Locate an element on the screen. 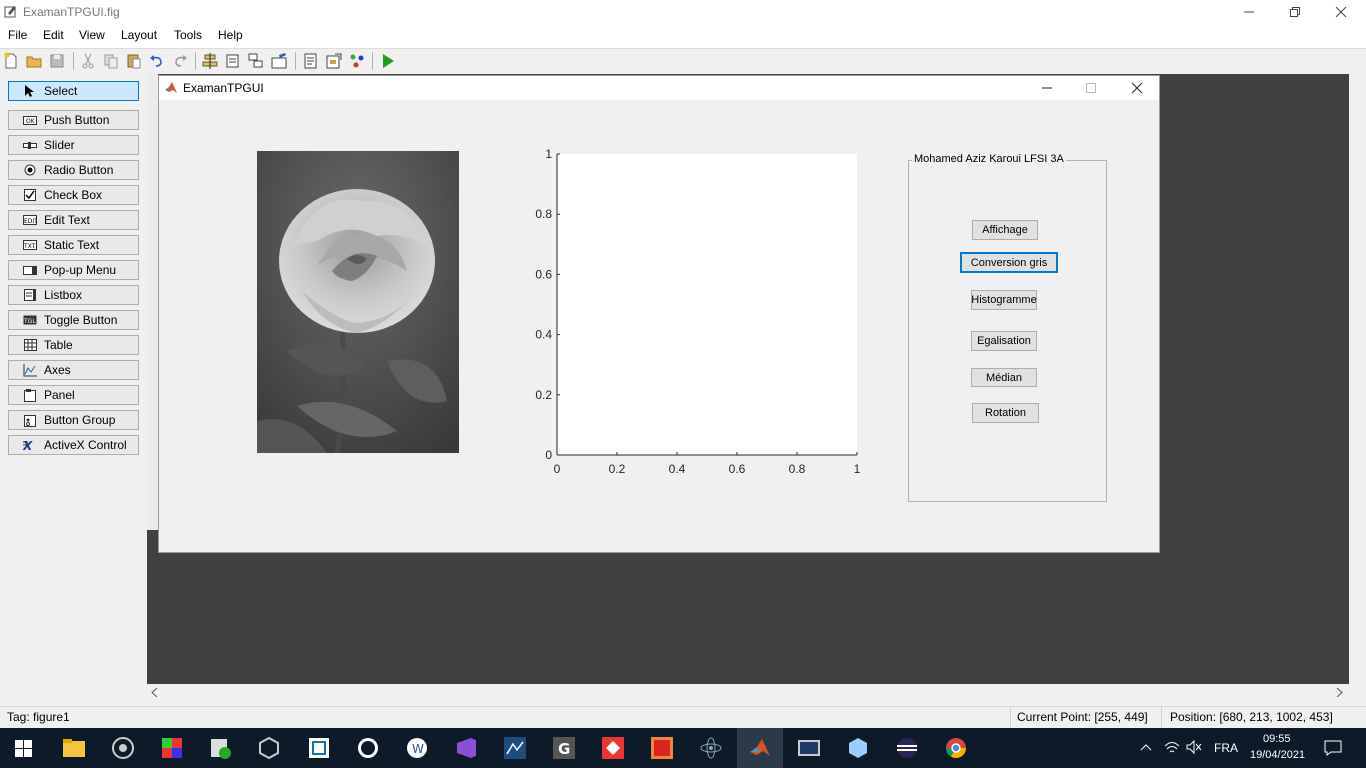 This screenshot has width=1366, height=768. x-tick-label: 0.2 is located at coordinates (617, 469).